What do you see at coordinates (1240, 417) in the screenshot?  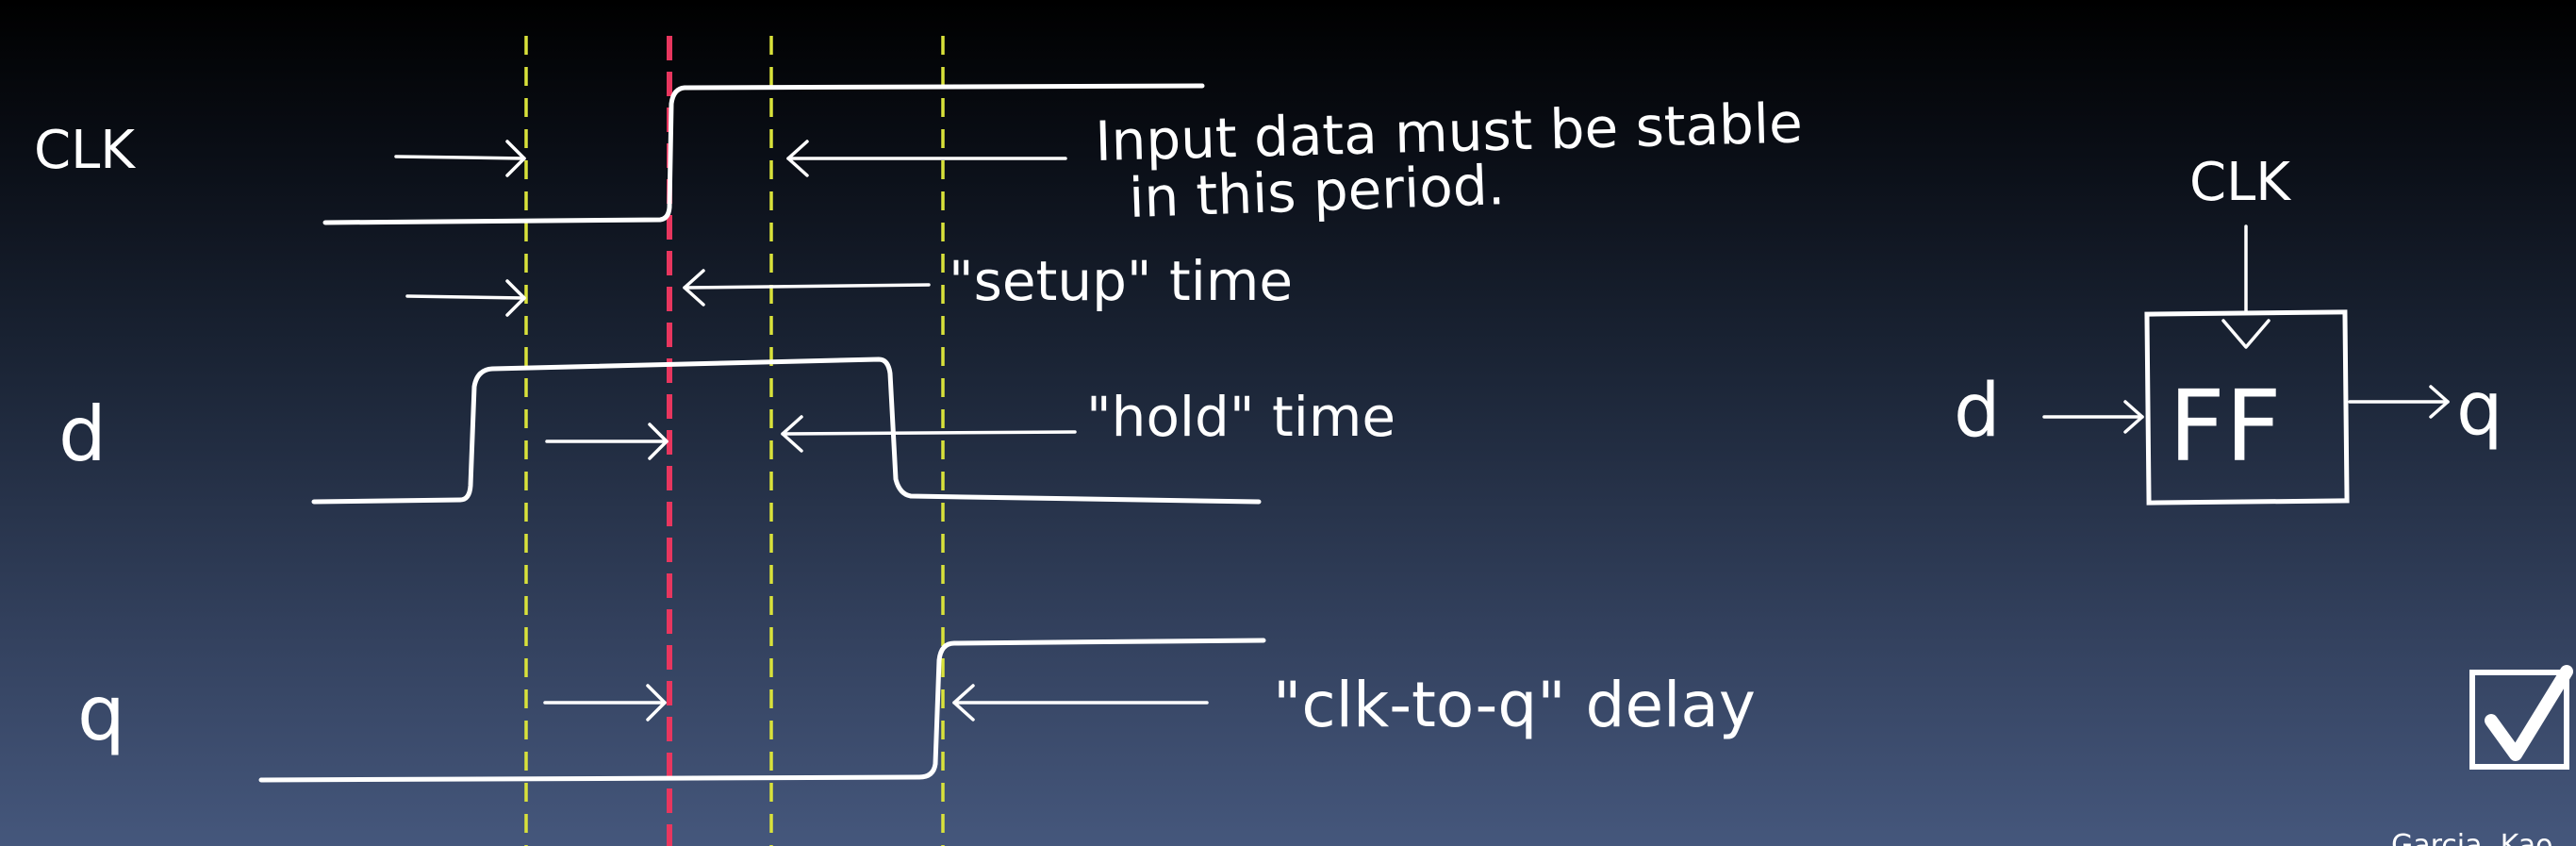 I see `hold-time-label: "hold" time` at bounding box center [1240, 417].